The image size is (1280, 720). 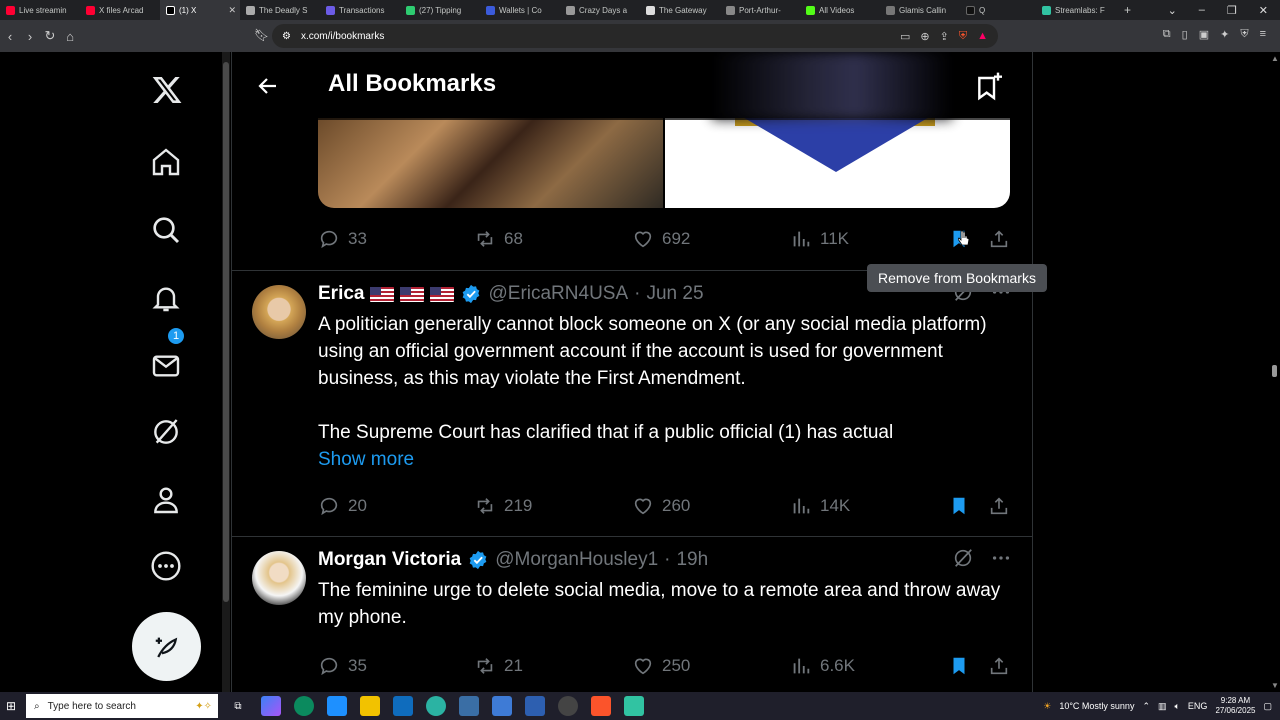 What do you see at coordinates (1275, 685) in the screenshot?
I see `scroll-down-icon: ▼` at bounding box center [1275, 685].